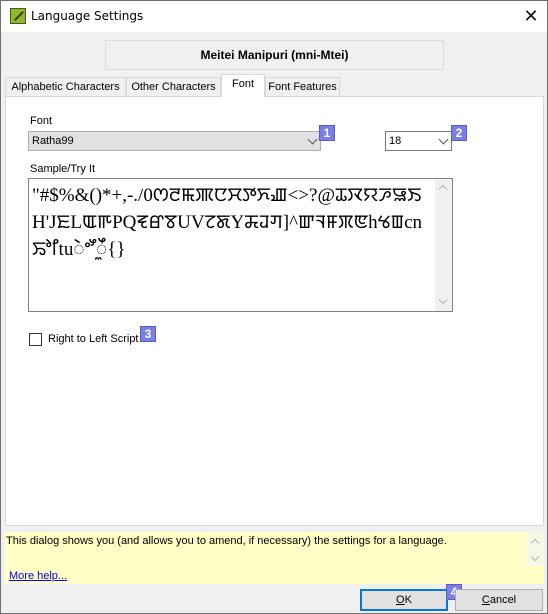 This screenshot has height=614, width=548. I want to click on language-name-header: Meitei Manipuri (mni-Mtei), so click(274, 55).